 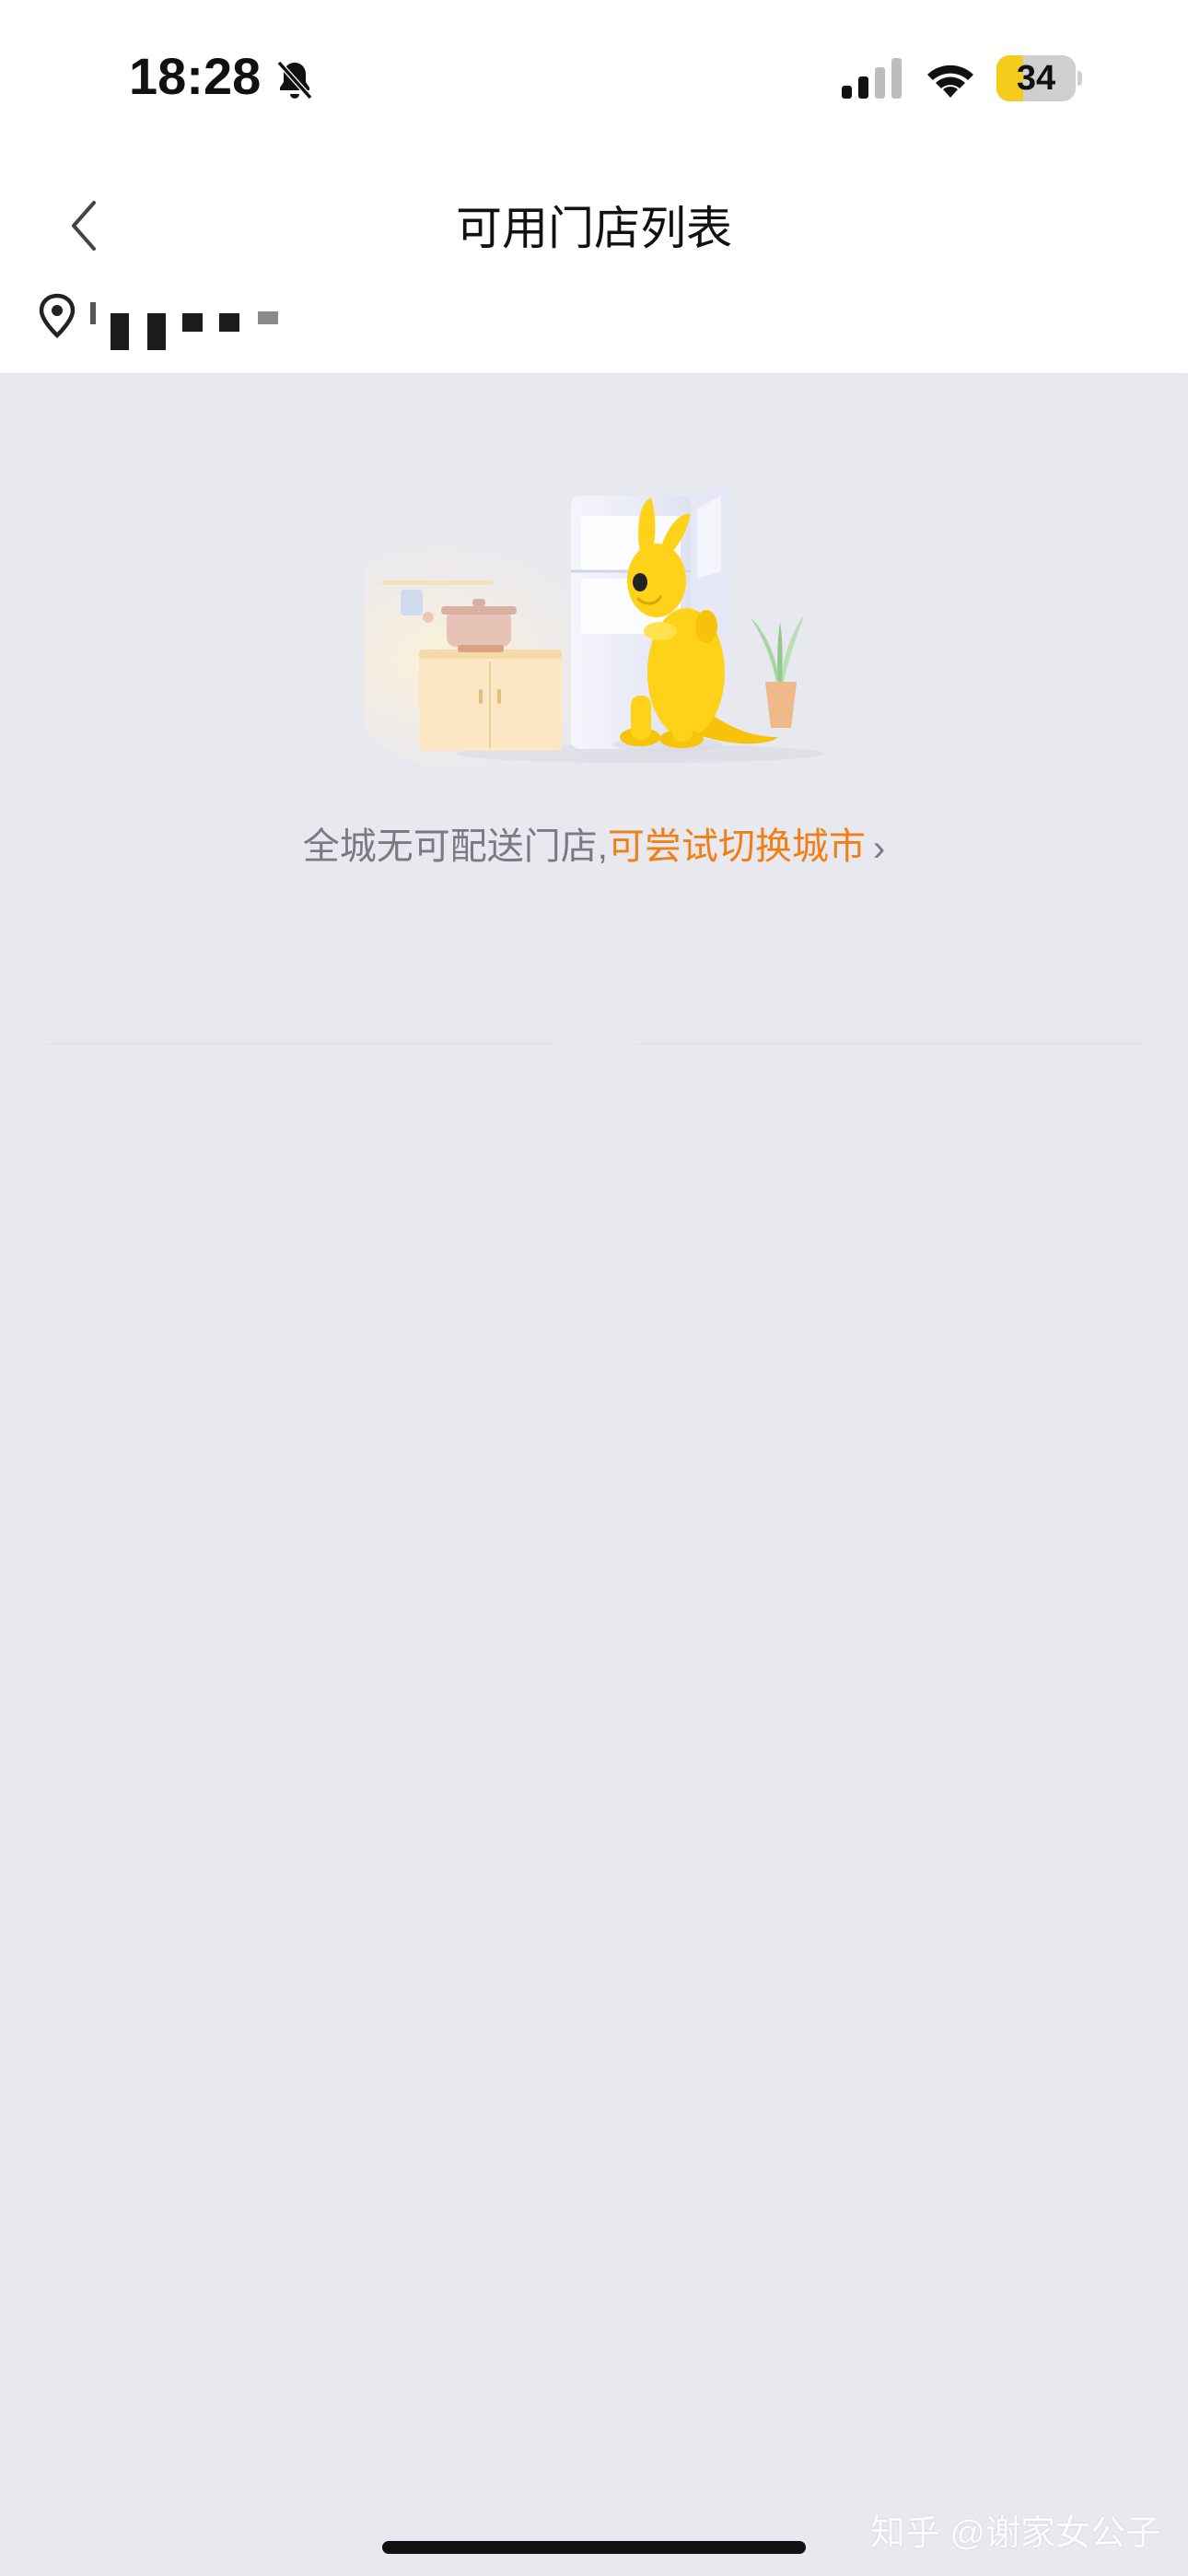 I want to click on divider-right, so click(x=888, y=1044).